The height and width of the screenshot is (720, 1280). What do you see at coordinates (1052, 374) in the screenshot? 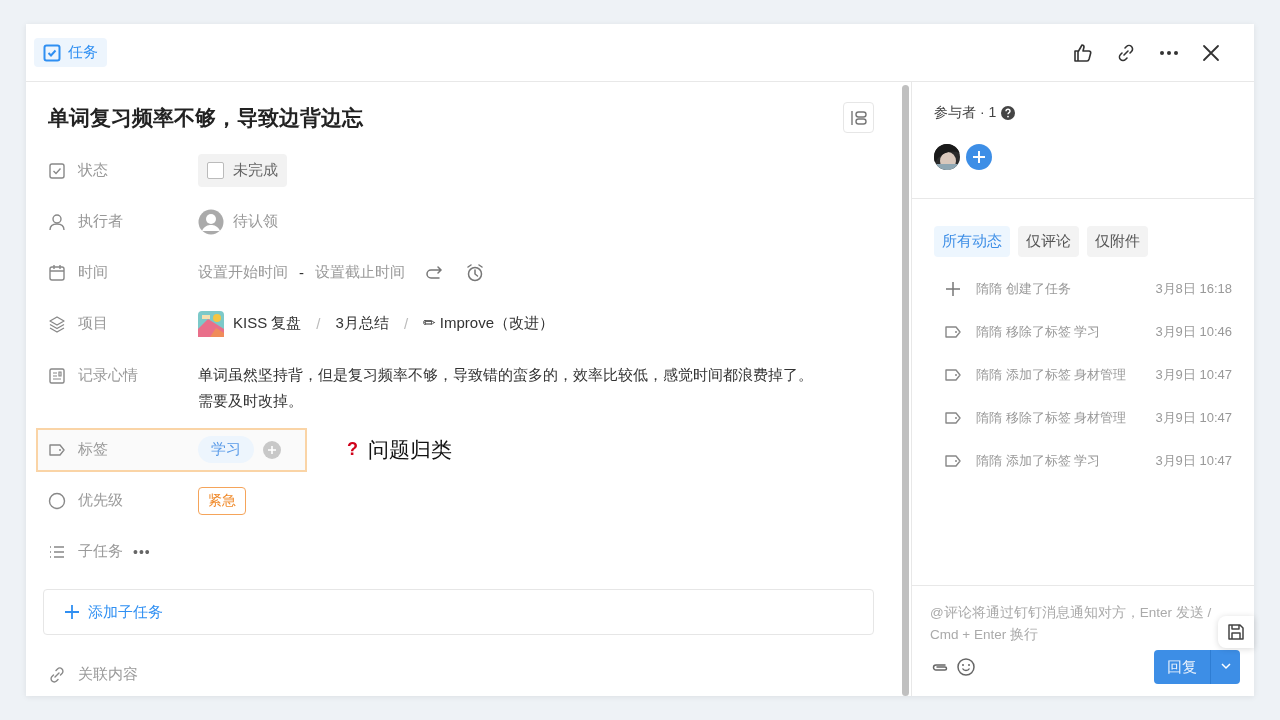
I see `activity-text: 隋隋 添加了标签 身材管理` at bounding box center [1052, 374].